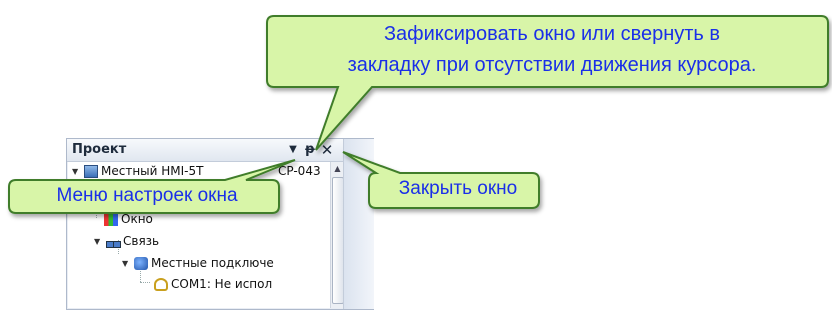 This screenshot has width=832, height=310. What do you see at coordinates (552, 34) in the screenshot?
I see `top-callout-line-1: Зафиксировать окно или свернуть в` at bounding box center [552, 34].